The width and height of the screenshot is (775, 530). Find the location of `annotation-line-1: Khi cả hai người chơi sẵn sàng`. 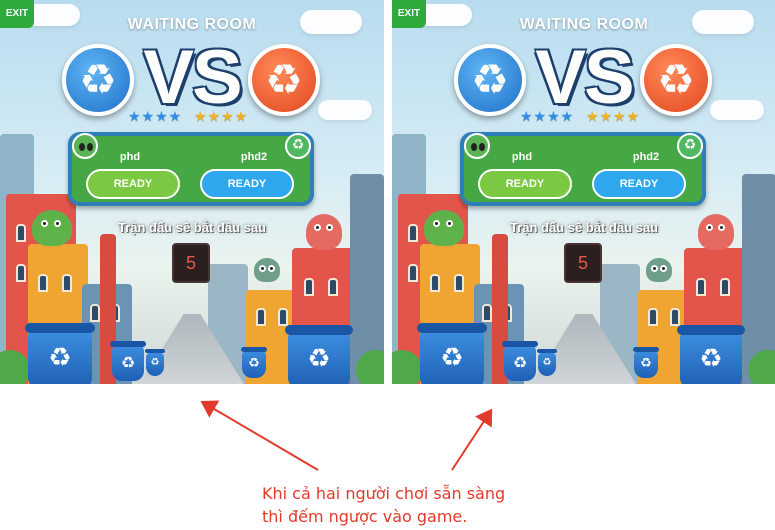

annotation-line-1: Khi cả hai người chơi sẵn sàng is located at coordinates (384, 493).